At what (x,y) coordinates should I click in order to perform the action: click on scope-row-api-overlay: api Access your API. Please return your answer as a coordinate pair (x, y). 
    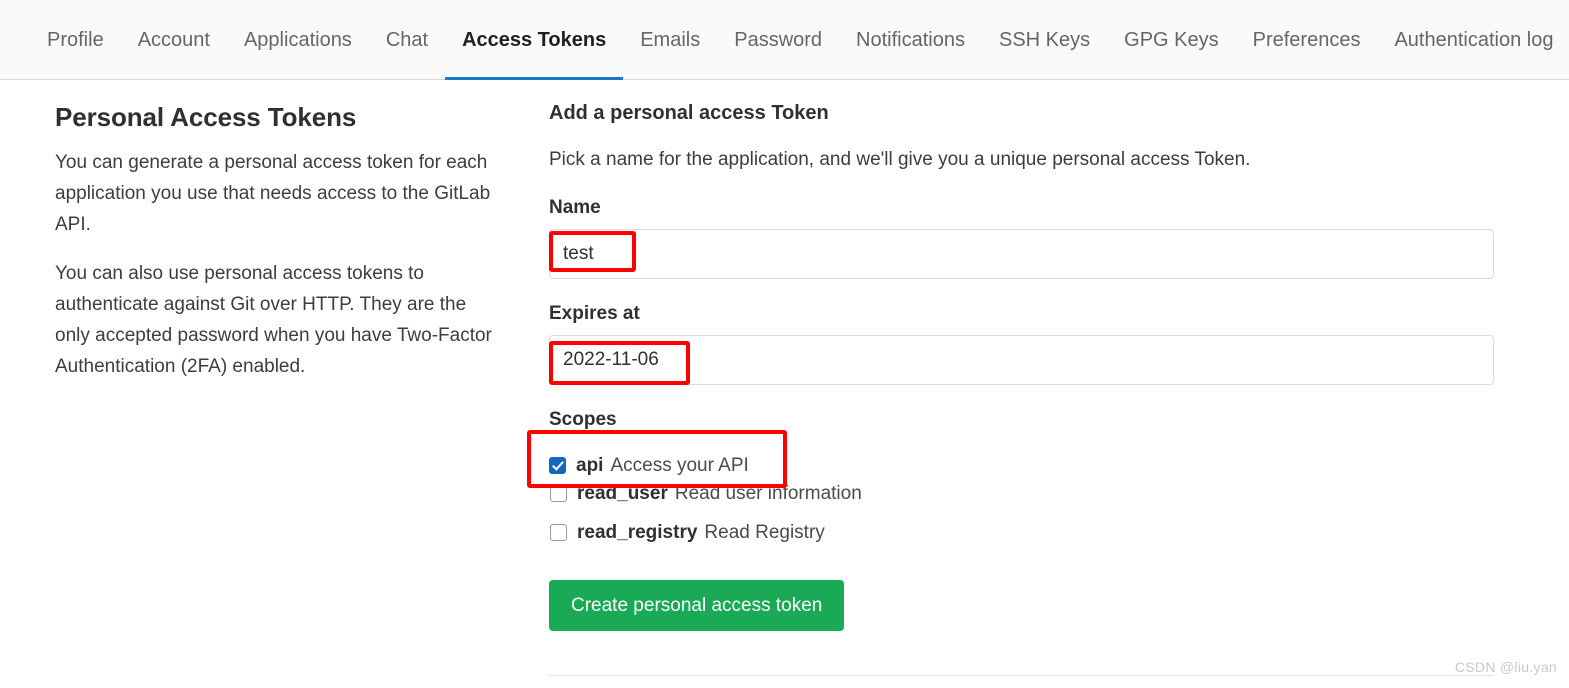
    Looking at the image, I should click on (649, 465).